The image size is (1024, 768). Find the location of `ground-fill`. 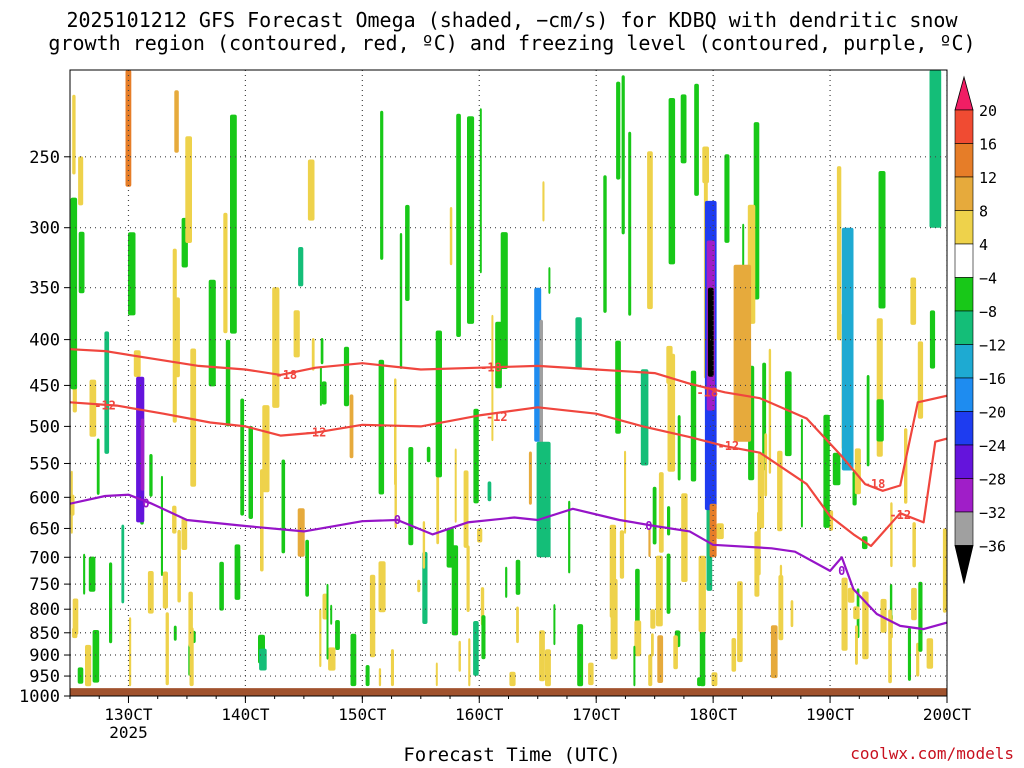

ground-fill is located at coordinates (508, 692).